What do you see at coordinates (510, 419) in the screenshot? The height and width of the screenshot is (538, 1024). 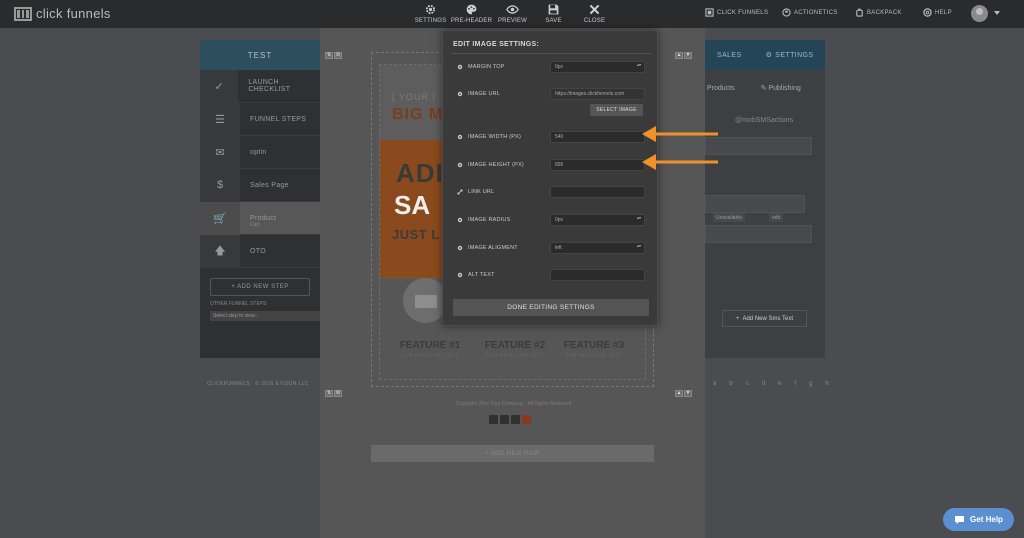 I see `social-icons` at bounding box center [510, 419].